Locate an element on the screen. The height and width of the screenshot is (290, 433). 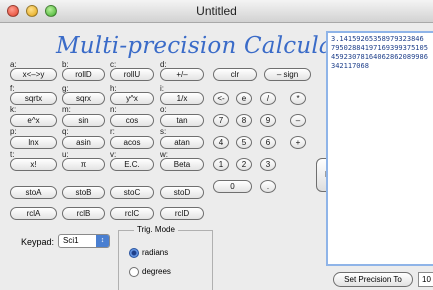
decimal-key: . is located at coordinates (268, 186).